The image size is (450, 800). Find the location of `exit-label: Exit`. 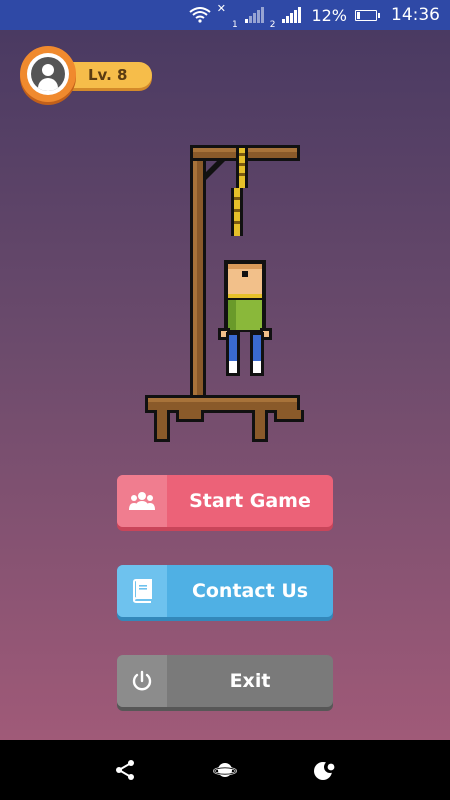

exit-label: Exit is located at coordinates (250, 681).